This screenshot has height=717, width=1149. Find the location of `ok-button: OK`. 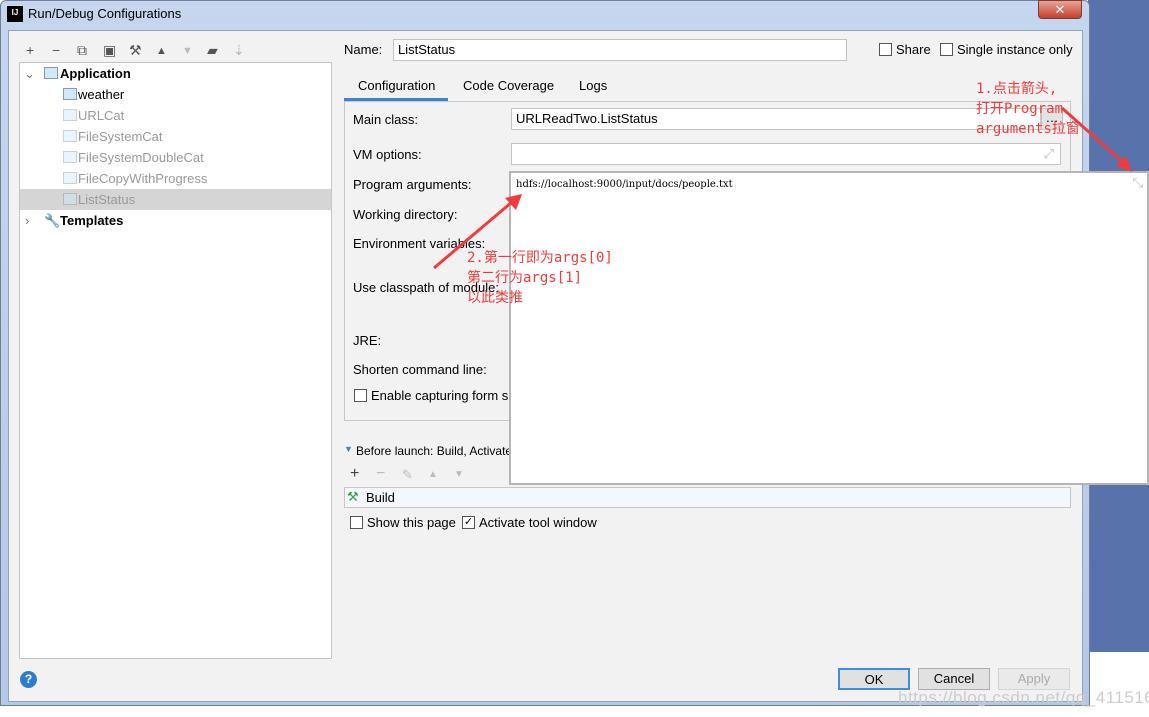

ok-button: OK is located at coordinates (874, 679).